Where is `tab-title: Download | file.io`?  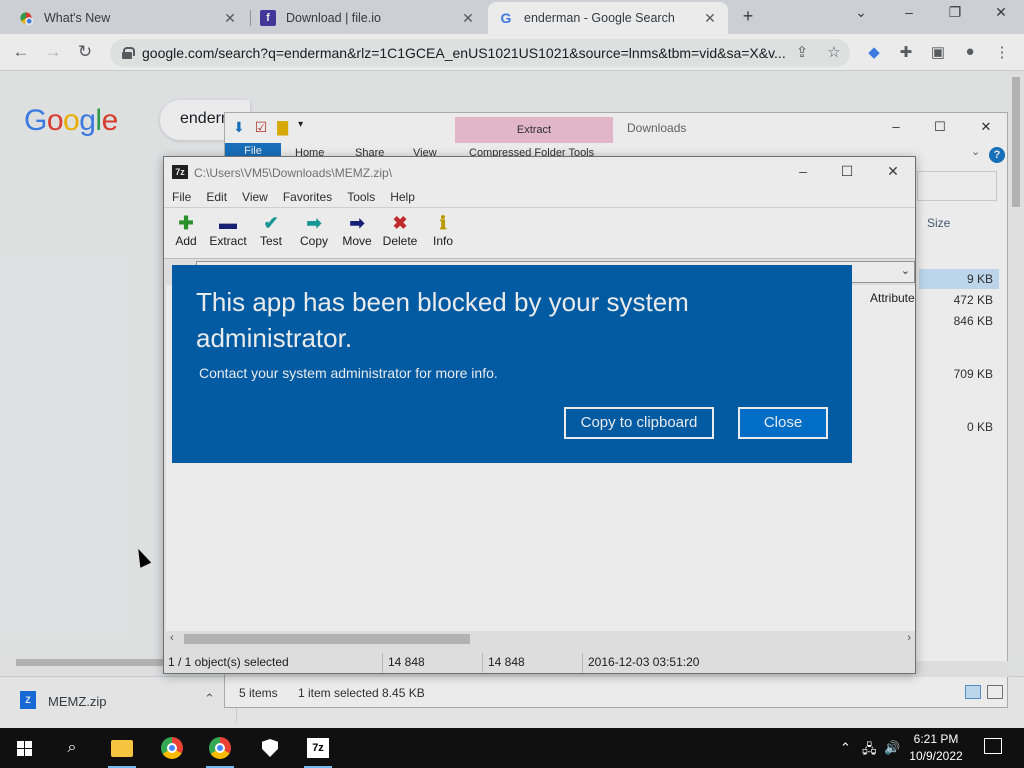
tab-title: Download | file.io is located at coordinates (333, 18).